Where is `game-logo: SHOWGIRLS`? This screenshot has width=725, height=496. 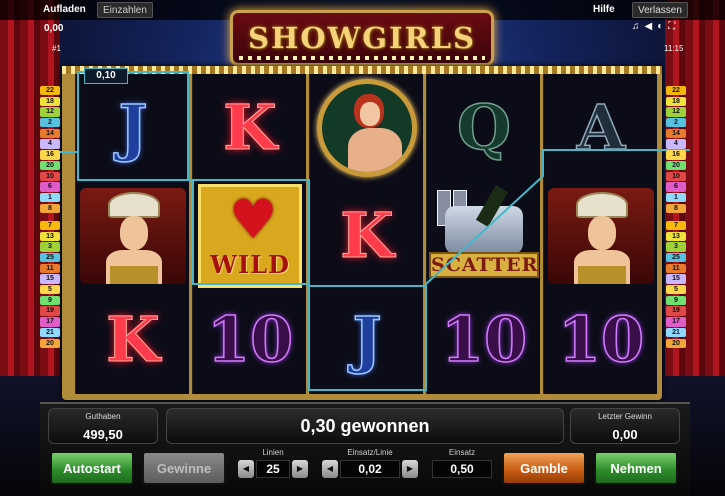
game-logo: SHOWGIRLS is located at coordinates (362, 38).